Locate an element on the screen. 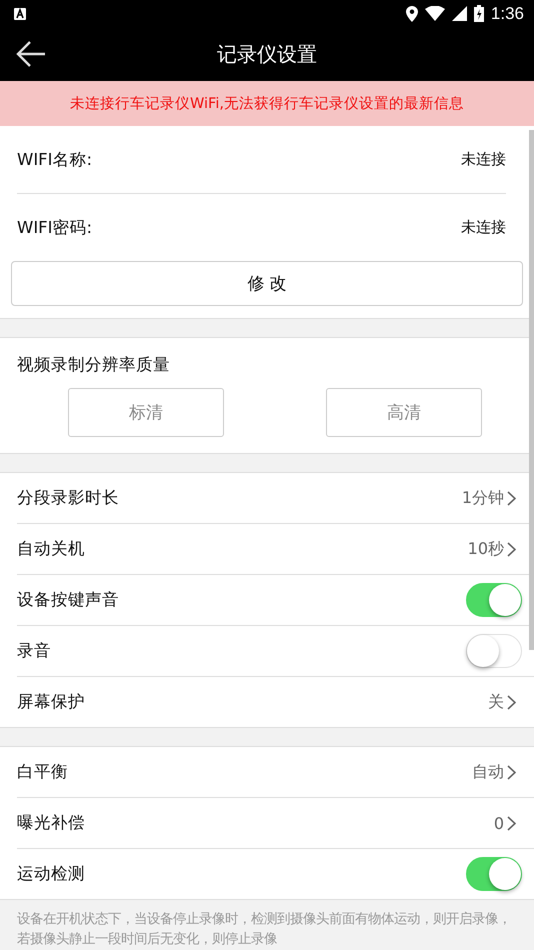 Image resolution: width=534 pixels, height=950 pixels. wifi-icon is located at coordinates (434, 14).